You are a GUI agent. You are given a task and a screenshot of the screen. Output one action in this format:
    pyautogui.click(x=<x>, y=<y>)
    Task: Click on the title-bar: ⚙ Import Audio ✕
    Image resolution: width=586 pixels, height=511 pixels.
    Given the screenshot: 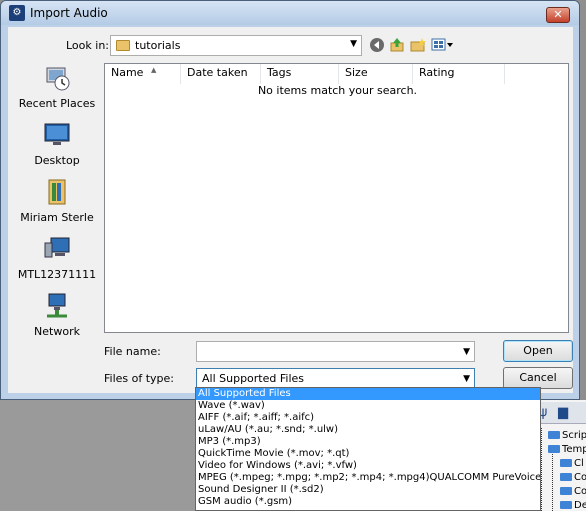 What is the action you would take?
    pyautogui.click(x=290, y=13)
    